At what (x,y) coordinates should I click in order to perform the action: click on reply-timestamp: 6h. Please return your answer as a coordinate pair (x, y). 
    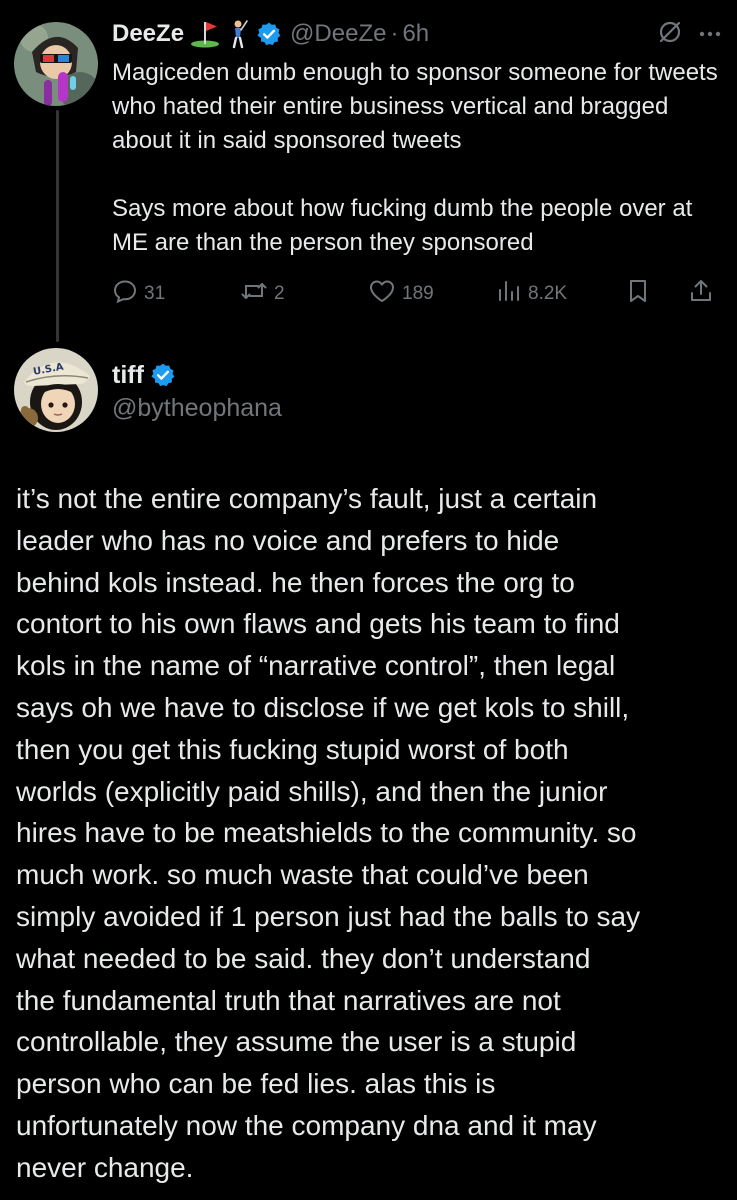
    Looking at the image, I should click on (415, 34).